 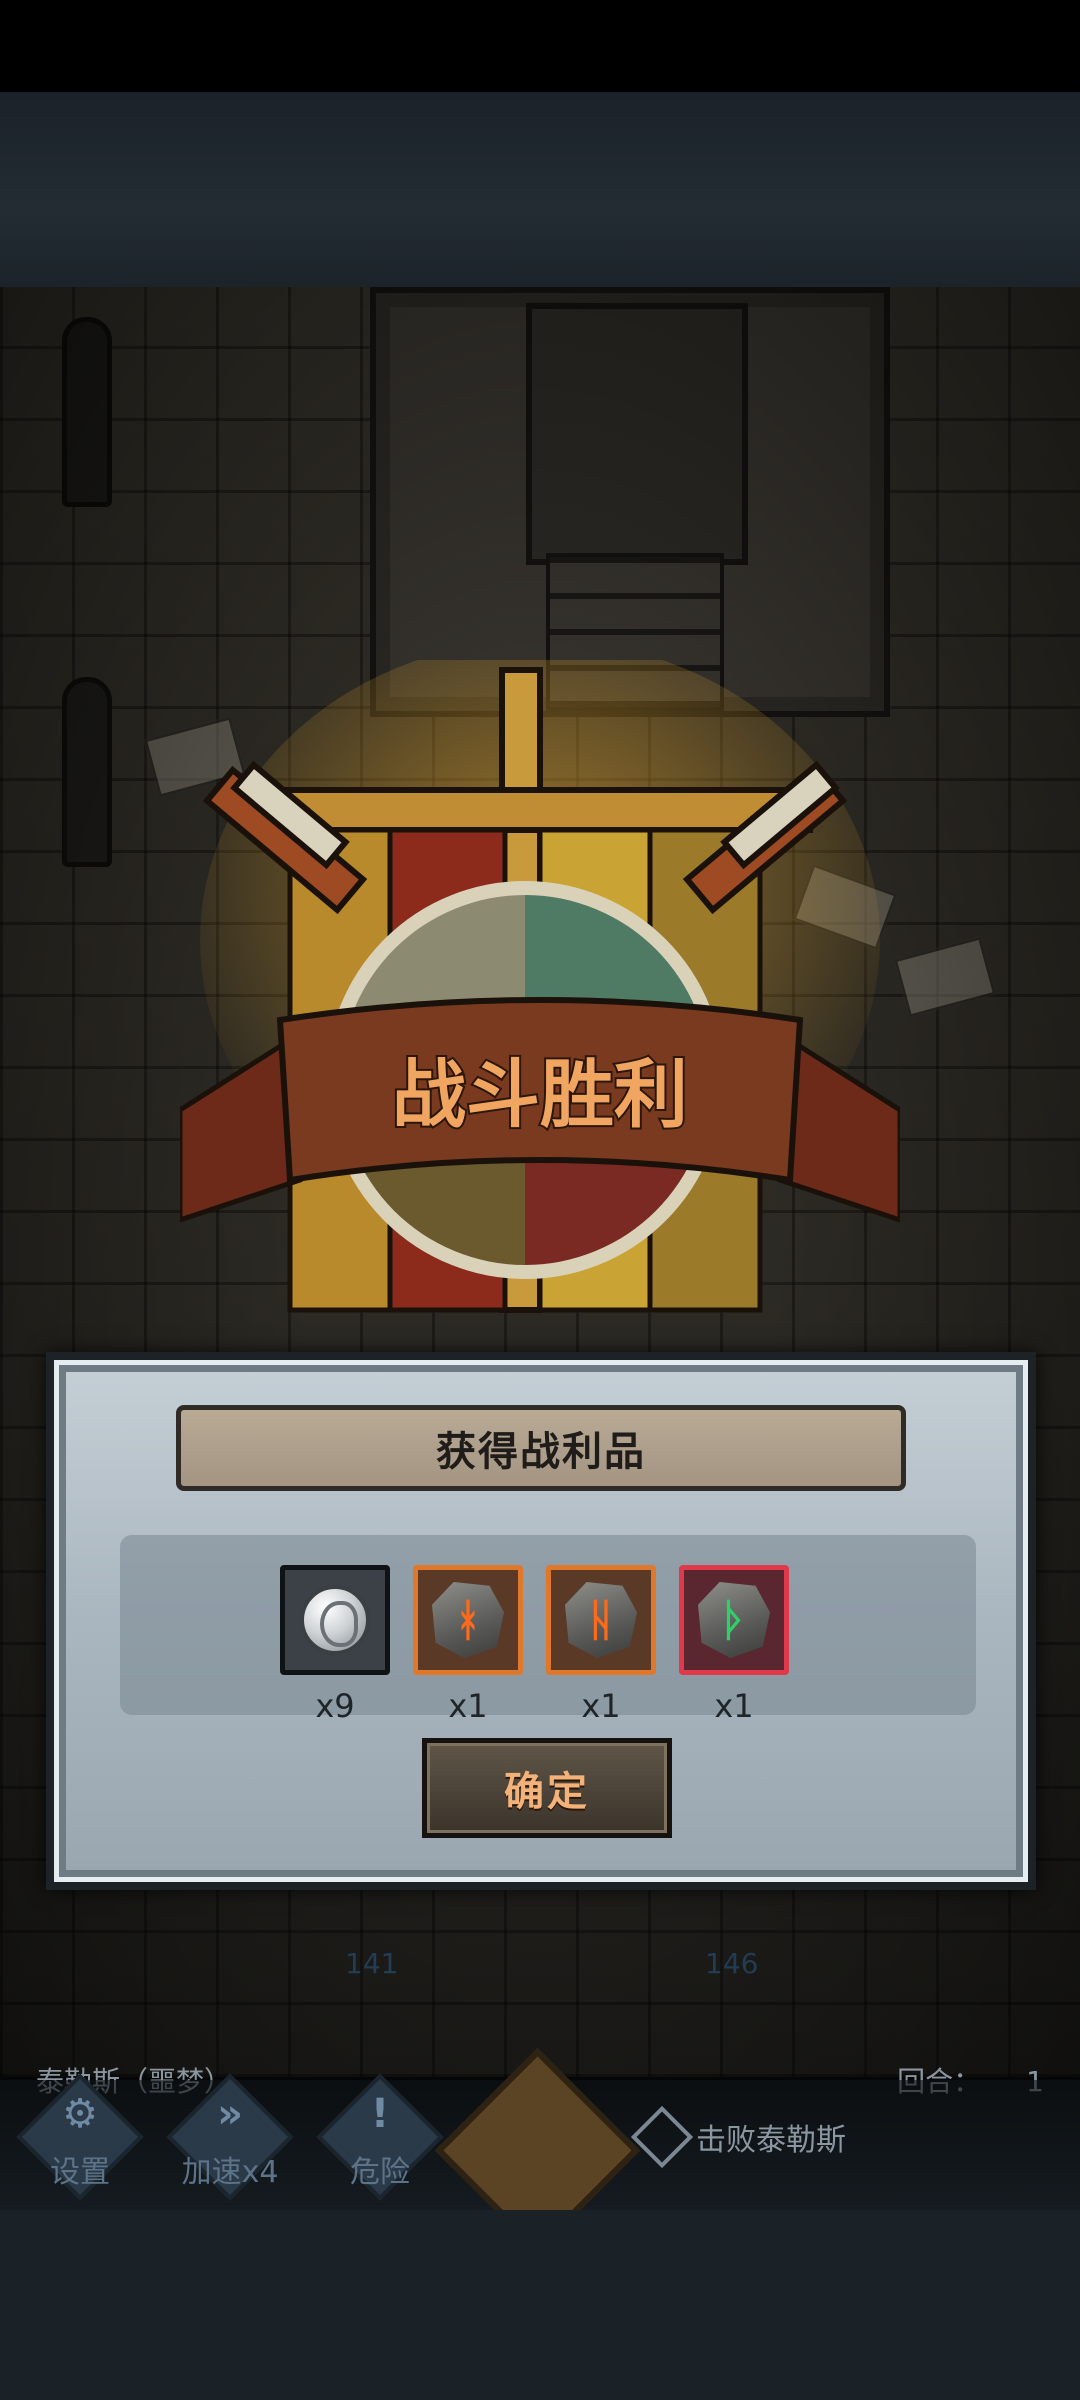 What do you see at coordinates (380, 2142) in the screenshot?
I see `danger-button: ! 危险` at bounding box center [380, 2142].